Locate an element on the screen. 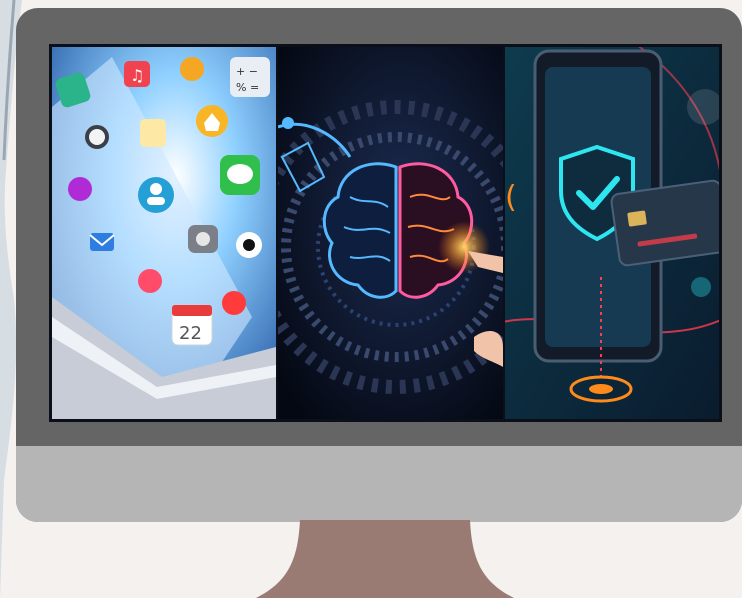 This screenshot has height=598, width=742. monitor-stand is located at coordinates (385, 559).